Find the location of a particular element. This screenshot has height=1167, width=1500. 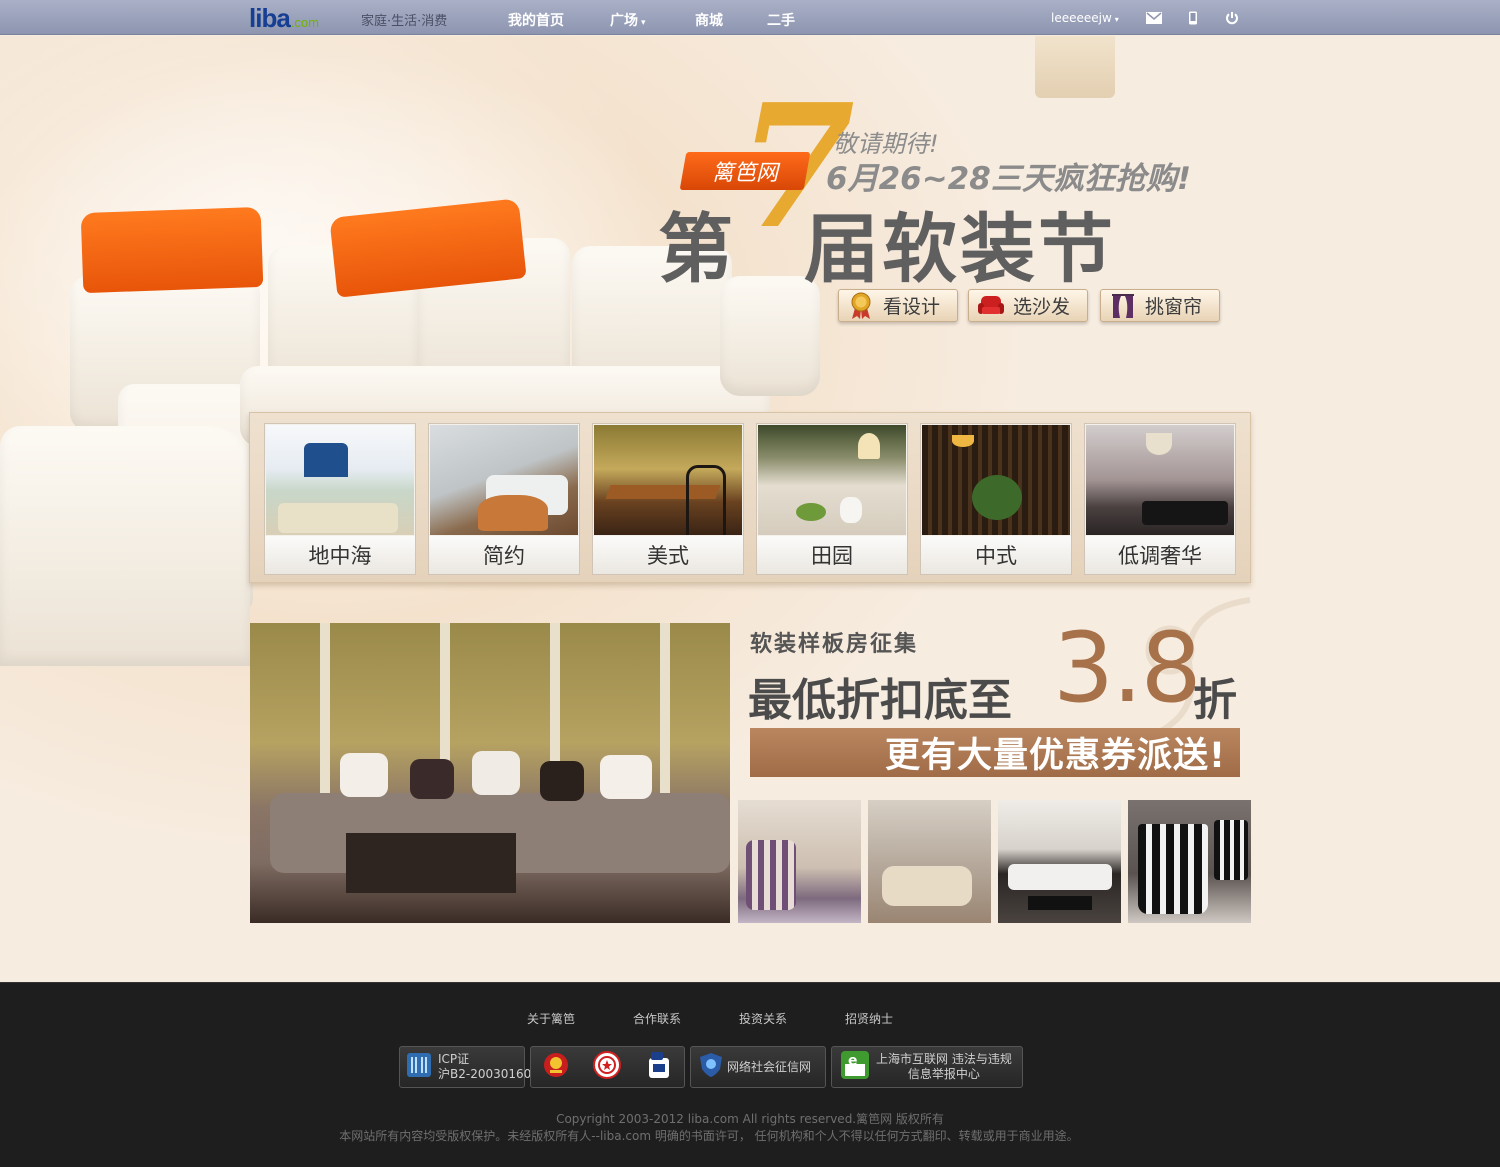

promo-discount-number: 3.8 is located at coordinates (1127, 668).